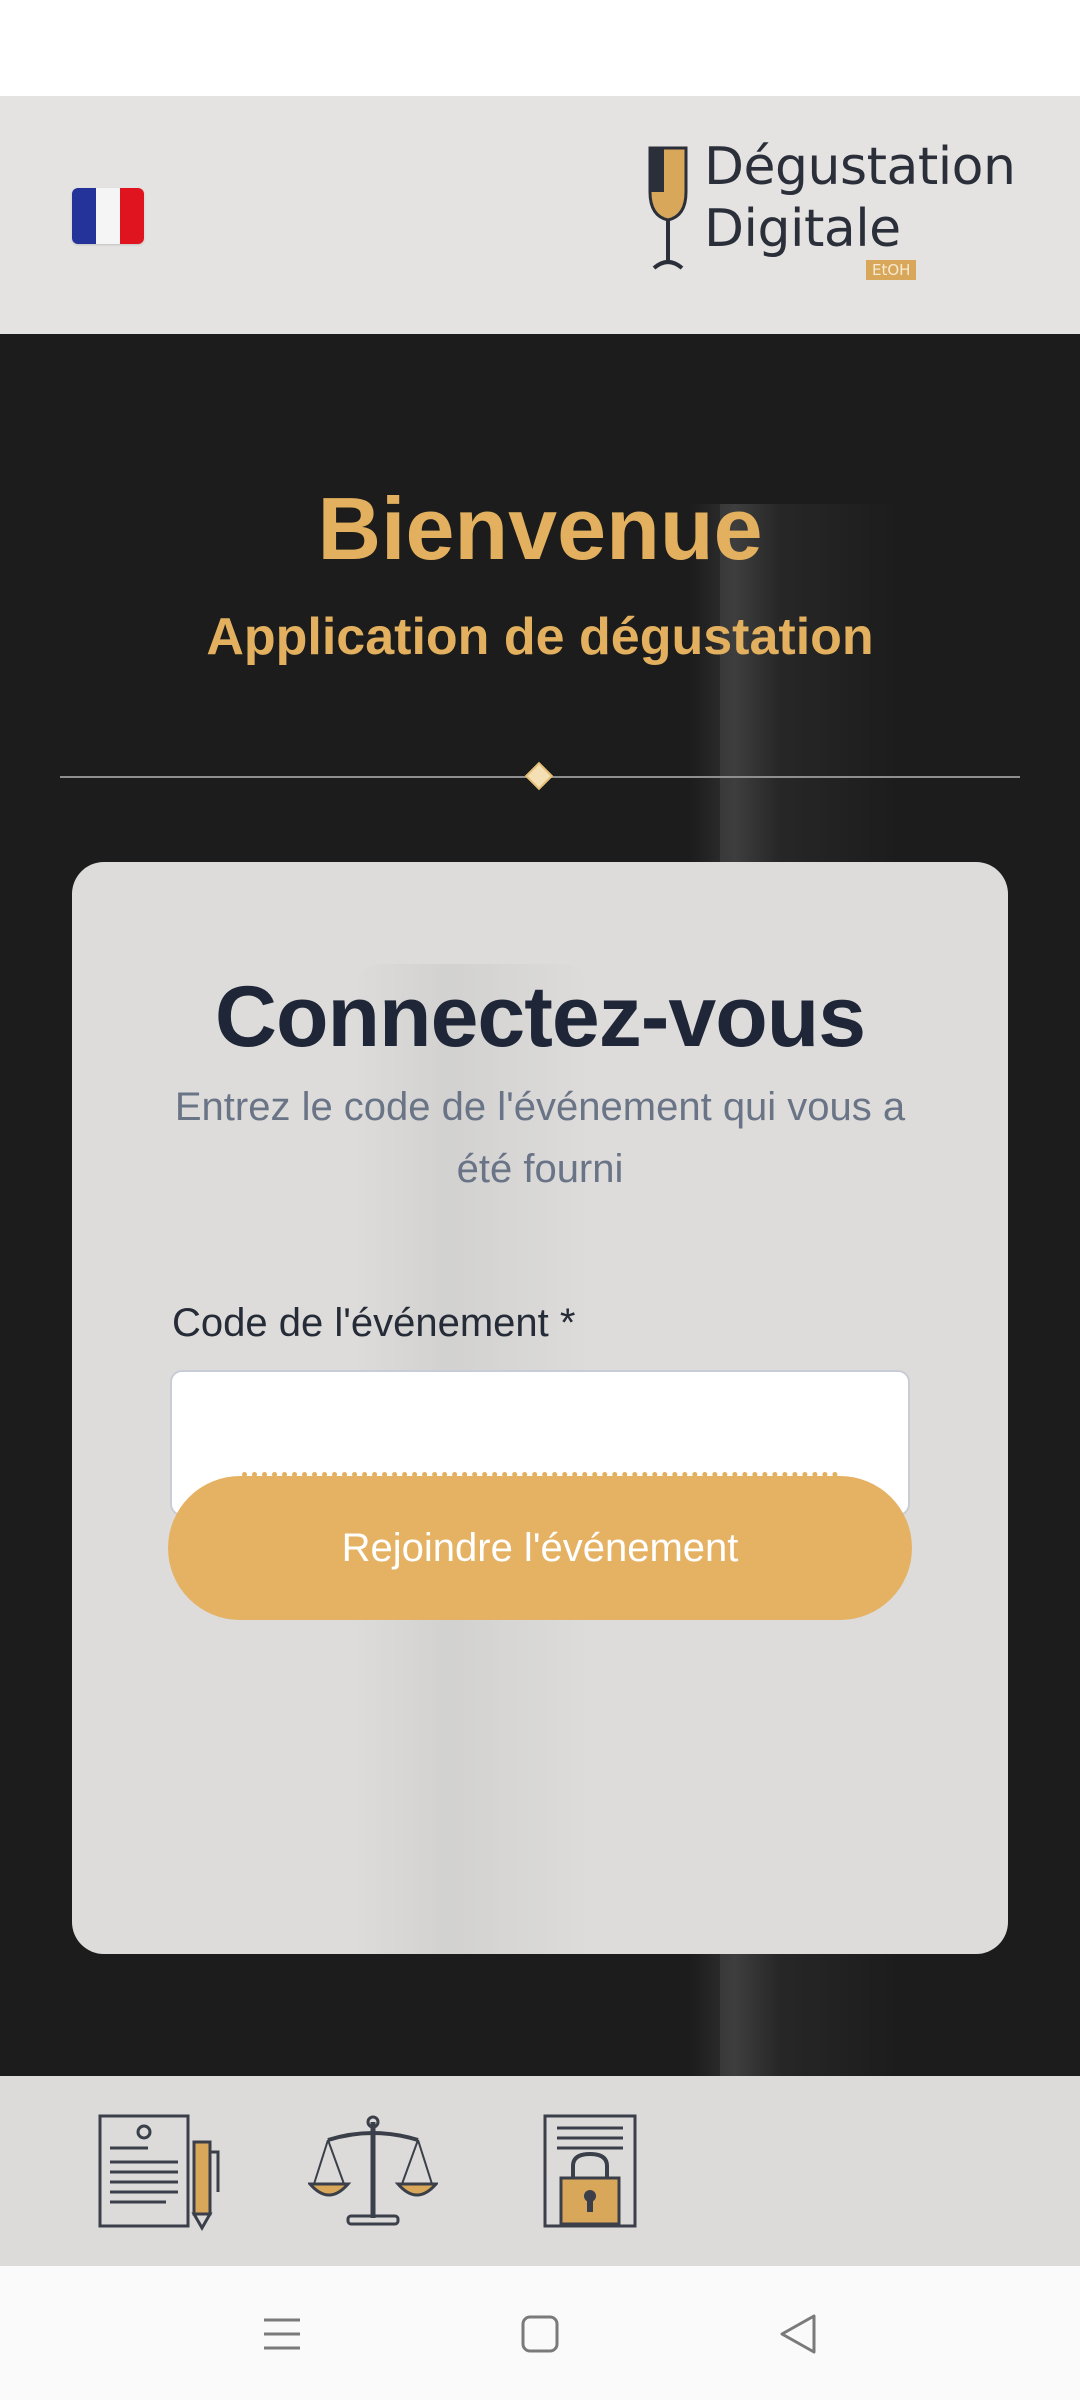 This screenshot has width=1080, height=2400. I want to click on divider-diamond-icon, so click(539, 776).